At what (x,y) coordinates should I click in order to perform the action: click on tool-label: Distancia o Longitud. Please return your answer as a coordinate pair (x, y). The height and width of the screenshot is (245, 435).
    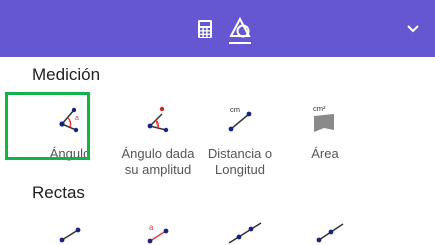
    Looking at the image, I should click on (240, 161).